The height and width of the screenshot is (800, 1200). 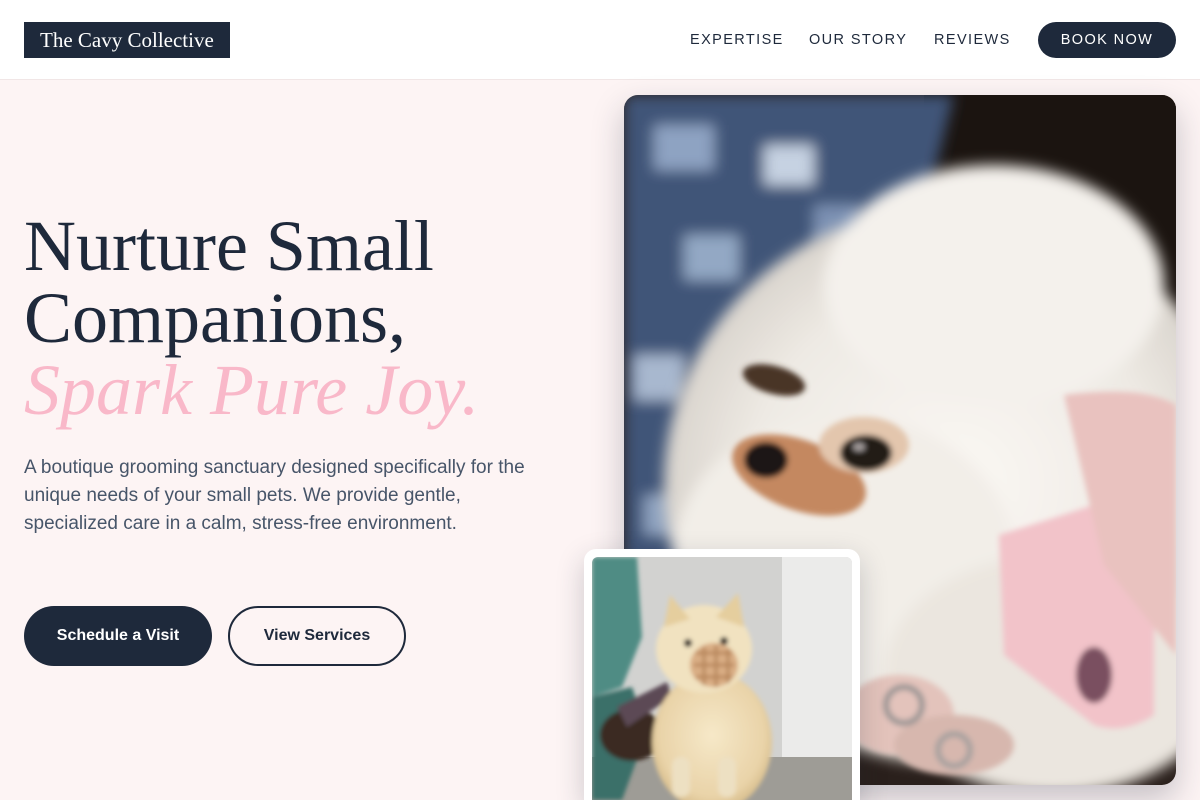 I want to click on nav-link-expertise: EXPERTISE, so click(x=737, y=40).